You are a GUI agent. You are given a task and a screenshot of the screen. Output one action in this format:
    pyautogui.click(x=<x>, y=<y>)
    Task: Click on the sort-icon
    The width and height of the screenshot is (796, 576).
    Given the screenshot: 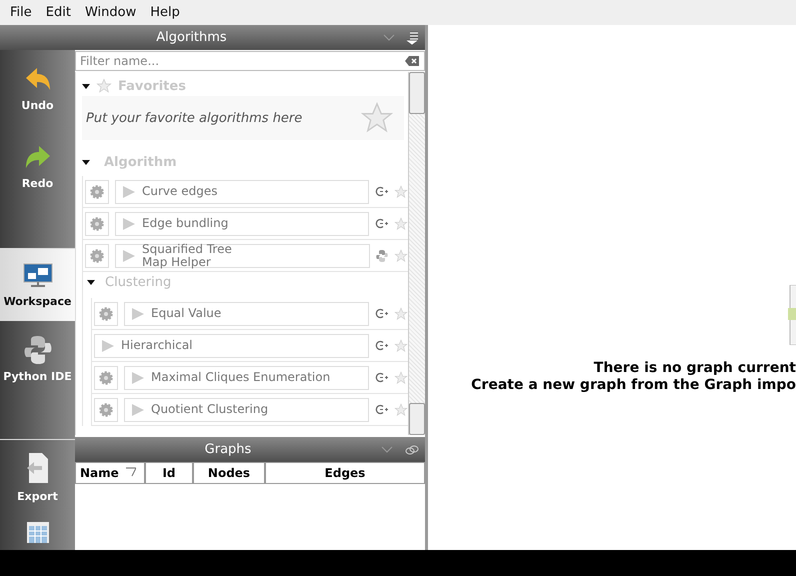 What is the action you would take?
    pyautogui.click(x=131, y=472)
    